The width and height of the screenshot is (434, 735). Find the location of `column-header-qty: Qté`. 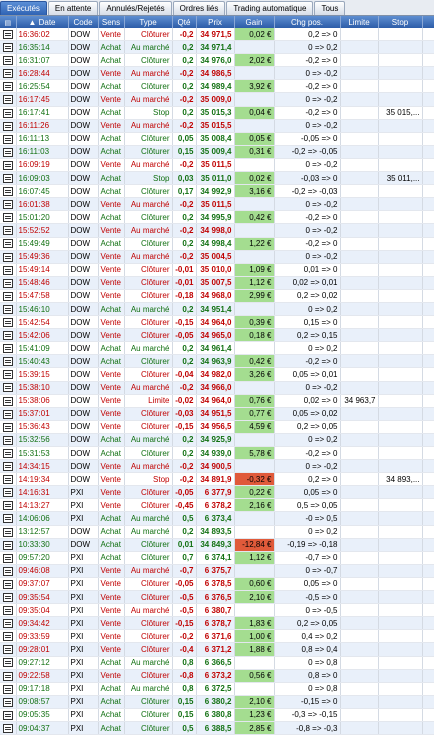

column-header-qty: Qté is located at coordinates (184, 22).